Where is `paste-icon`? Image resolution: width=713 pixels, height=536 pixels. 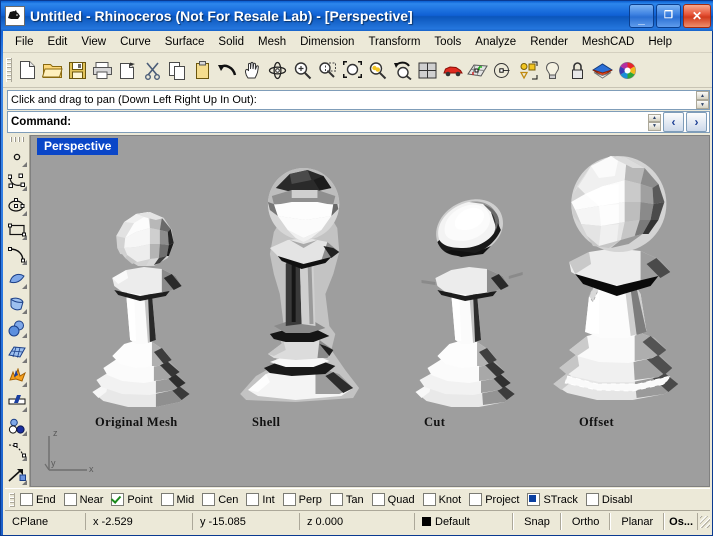
paste-icon is located at coordinates (202, 70).